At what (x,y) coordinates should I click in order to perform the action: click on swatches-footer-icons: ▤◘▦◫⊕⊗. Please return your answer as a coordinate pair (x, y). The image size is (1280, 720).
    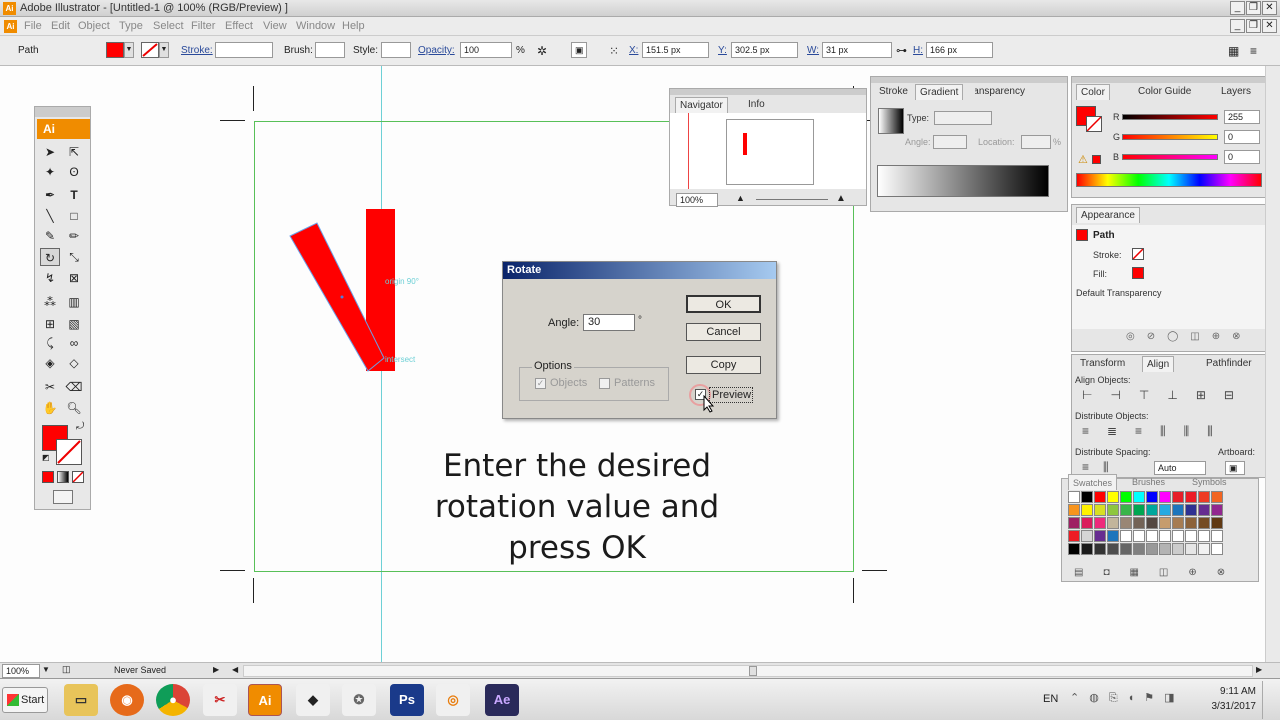
    Looking at the image, I should click on (1159, 572).